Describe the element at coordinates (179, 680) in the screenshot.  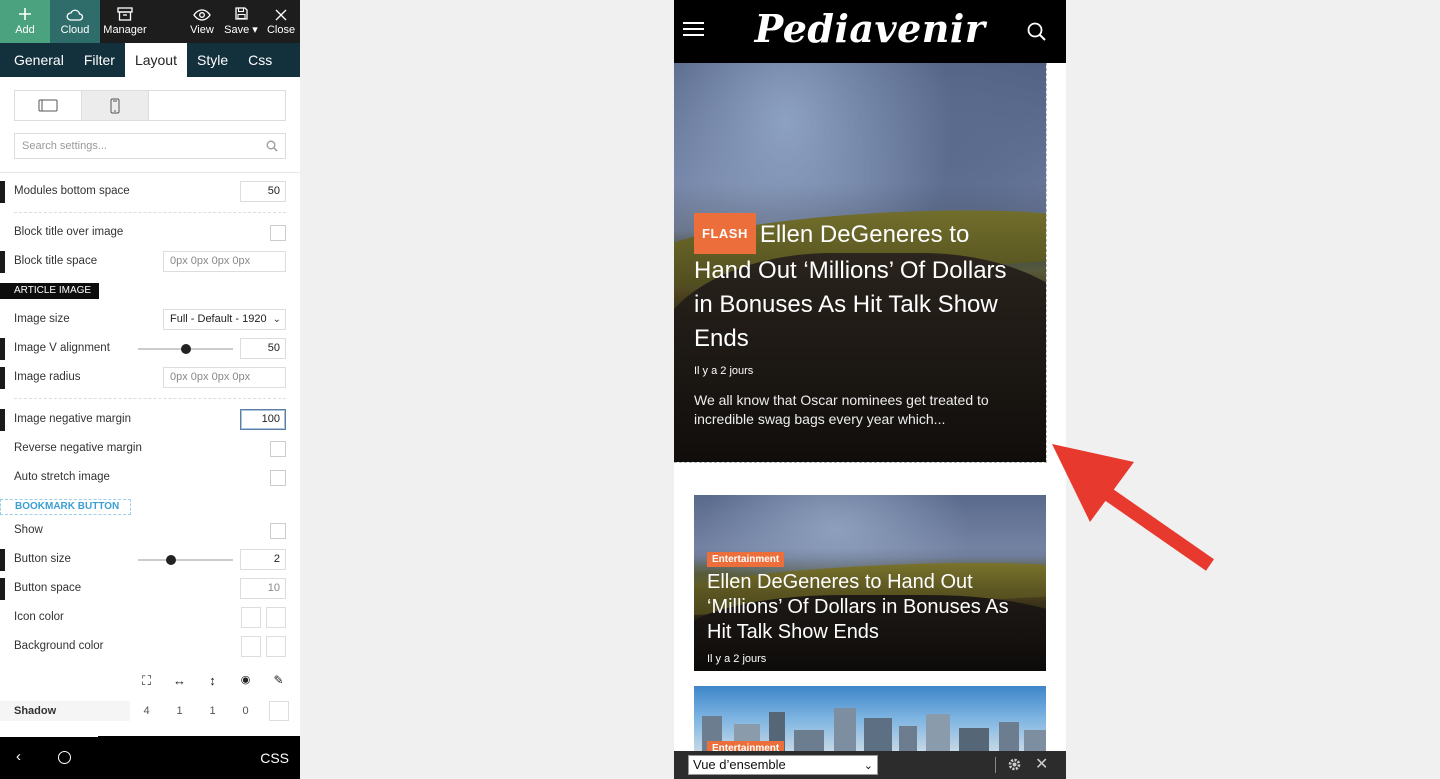
I see `horizontal-offset-icon: ↔` at that location.